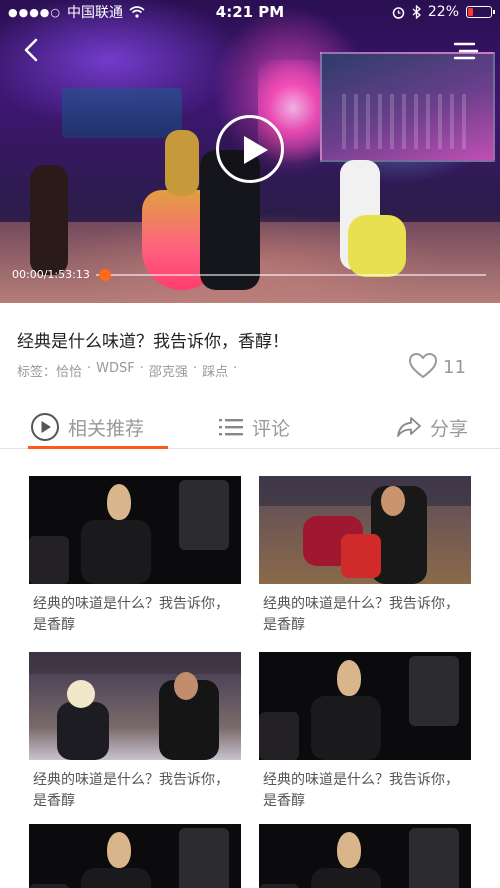 The width and height of the screenshot is (500, 888). What do you see at coordinates (98, 447) in the screenshot?
I see `active-tab-indicator` at bounding box center [98, 447].